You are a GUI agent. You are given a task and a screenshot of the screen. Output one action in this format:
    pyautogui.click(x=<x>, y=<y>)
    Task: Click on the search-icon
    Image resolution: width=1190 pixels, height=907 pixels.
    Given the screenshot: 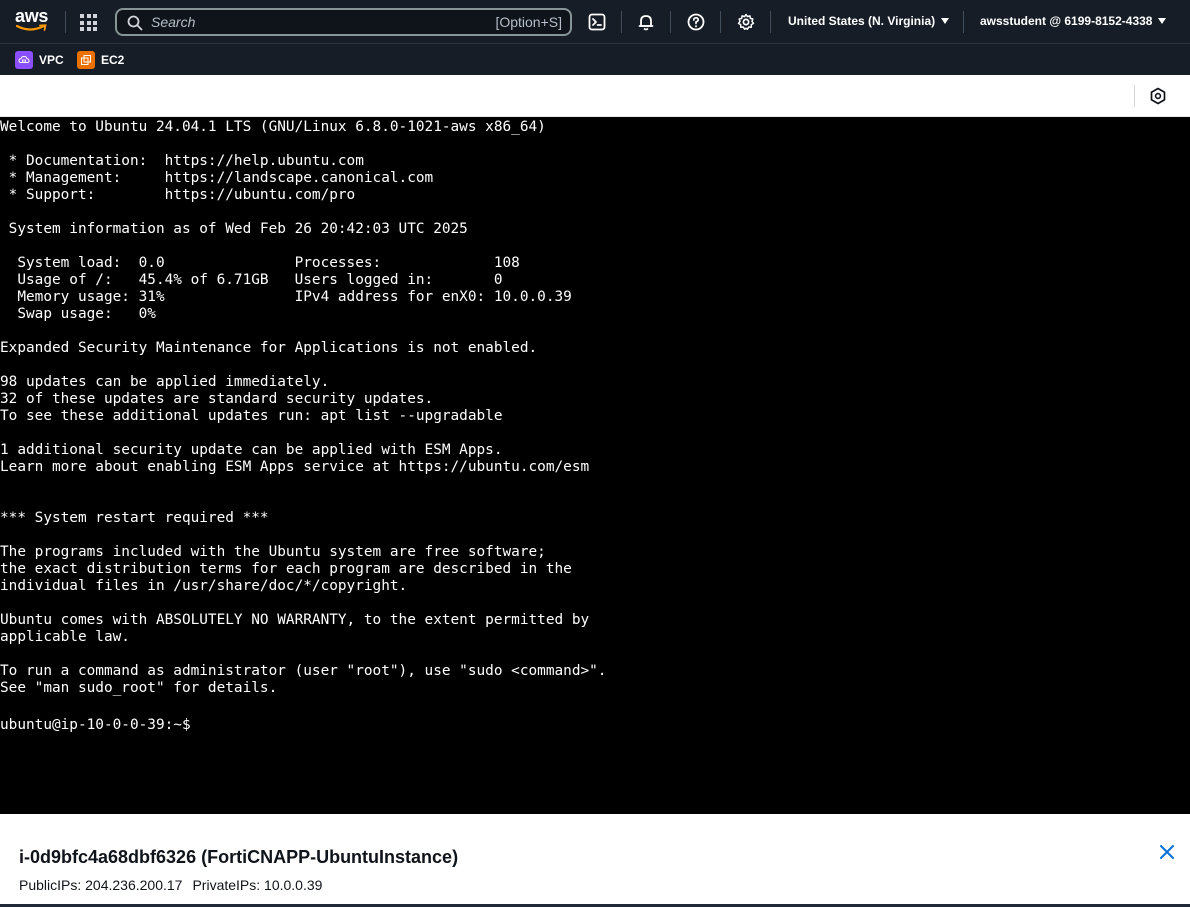 What is the action you would take?
    pyautogui.click(x=135, y=23)
    